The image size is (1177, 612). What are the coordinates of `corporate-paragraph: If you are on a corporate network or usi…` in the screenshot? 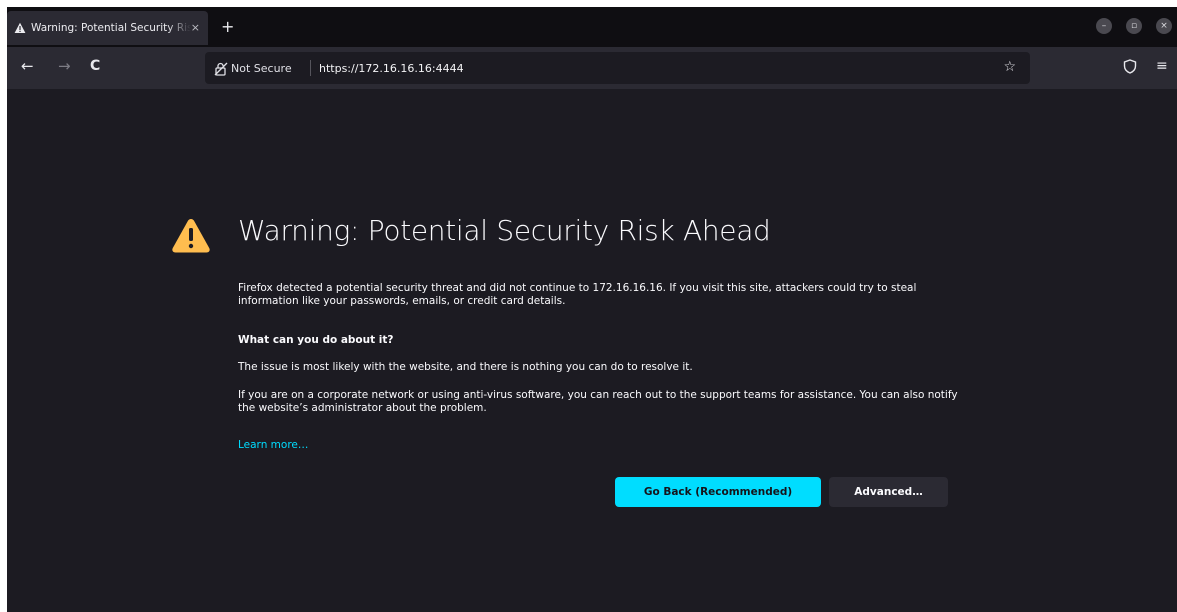 It's located at (598, 401).